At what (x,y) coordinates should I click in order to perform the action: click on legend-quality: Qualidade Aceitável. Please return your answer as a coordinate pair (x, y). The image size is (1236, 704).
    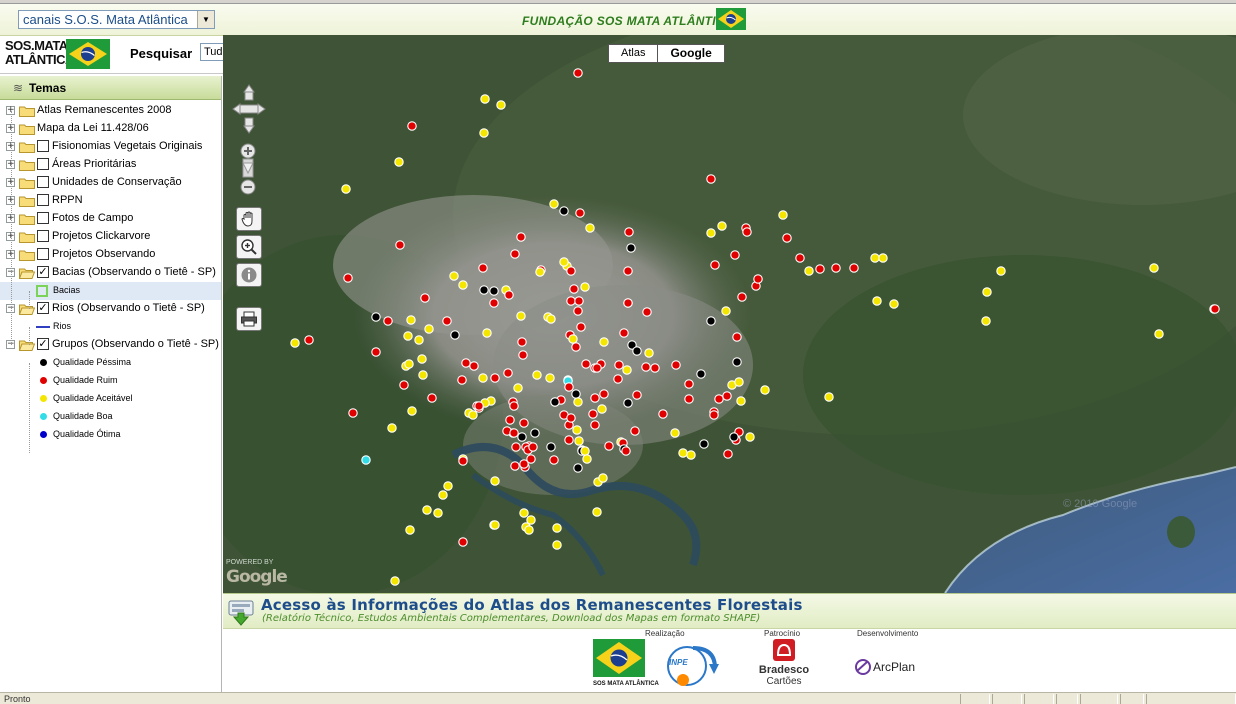
    Looking at the image, I should click on (110, 399).